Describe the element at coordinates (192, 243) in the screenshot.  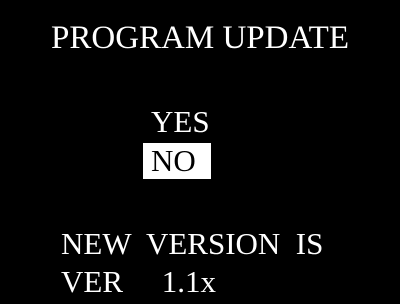
I see `new-version-message: NEW VERSION IS` at that location.